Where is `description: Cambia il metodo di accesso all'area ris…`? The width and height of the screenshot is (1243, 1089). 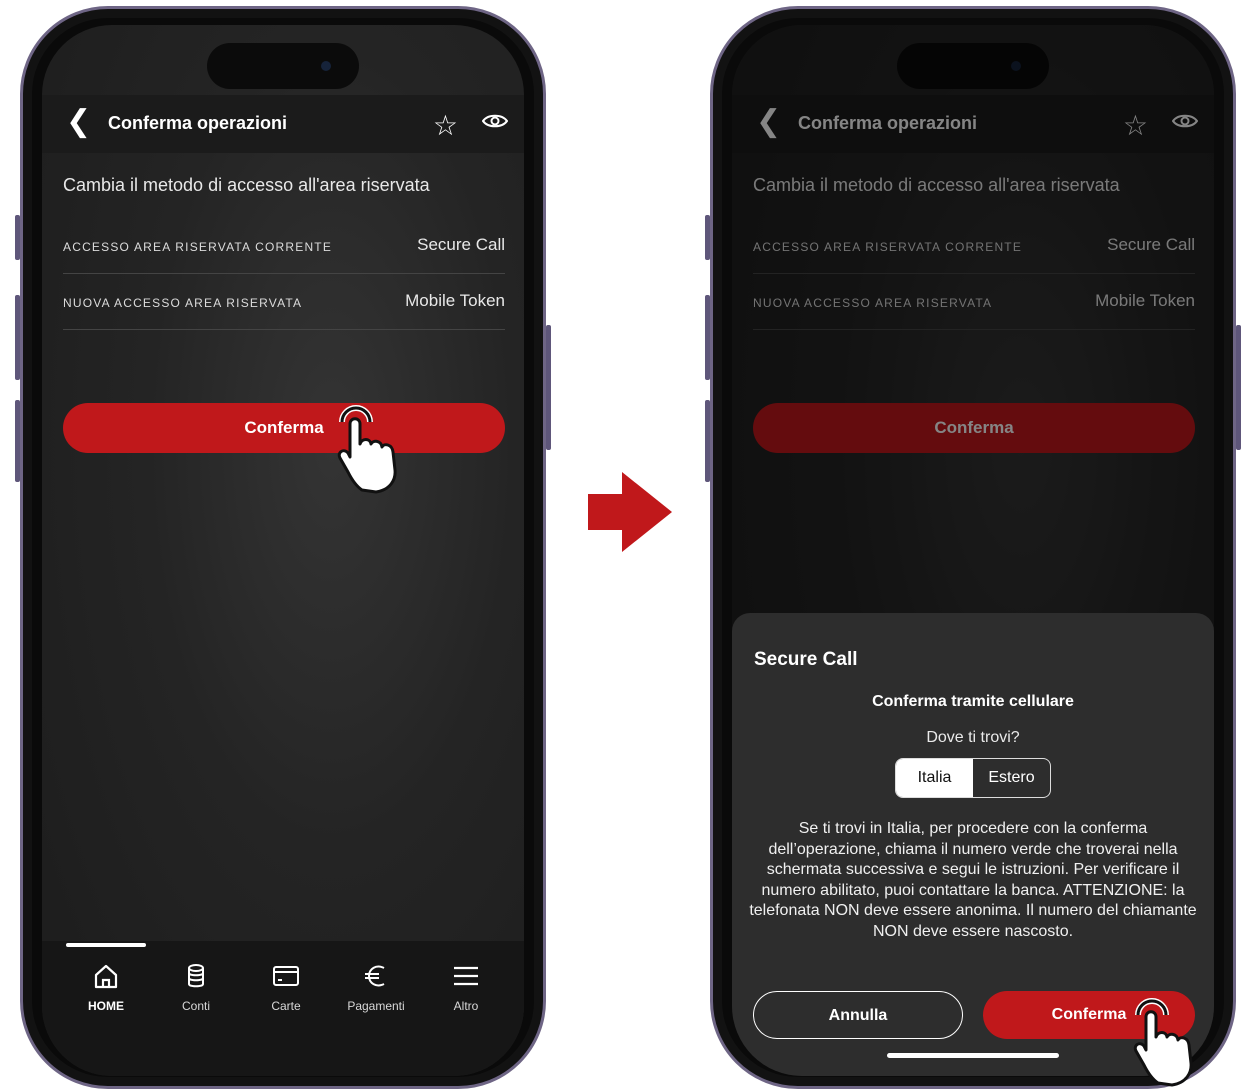 description: Cambia il metodo di accesso all'area ris… is located at coordinates (246, 185).